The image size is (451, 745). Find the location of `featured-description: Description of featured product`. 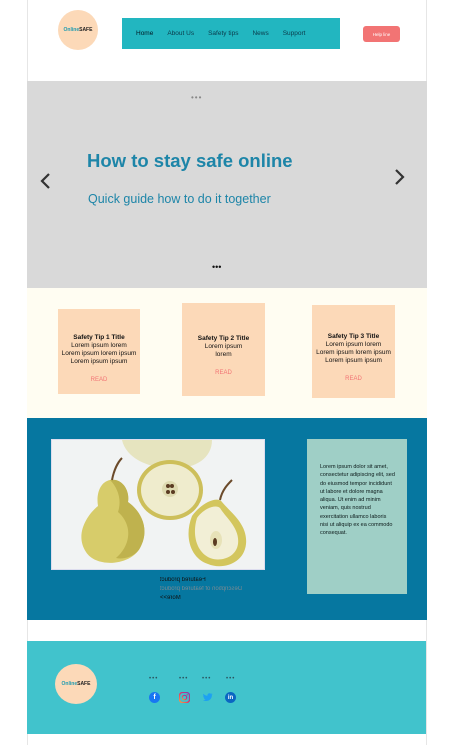

featured-description: Description of featured product is located at coordinates (201, 589).